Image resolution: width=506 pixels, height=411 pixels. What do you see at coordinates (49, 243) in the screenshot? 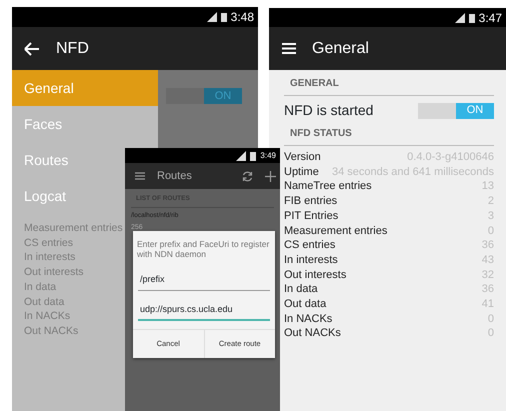
I see `dimmed-label: CS entries` at bounding box center [49, 243].